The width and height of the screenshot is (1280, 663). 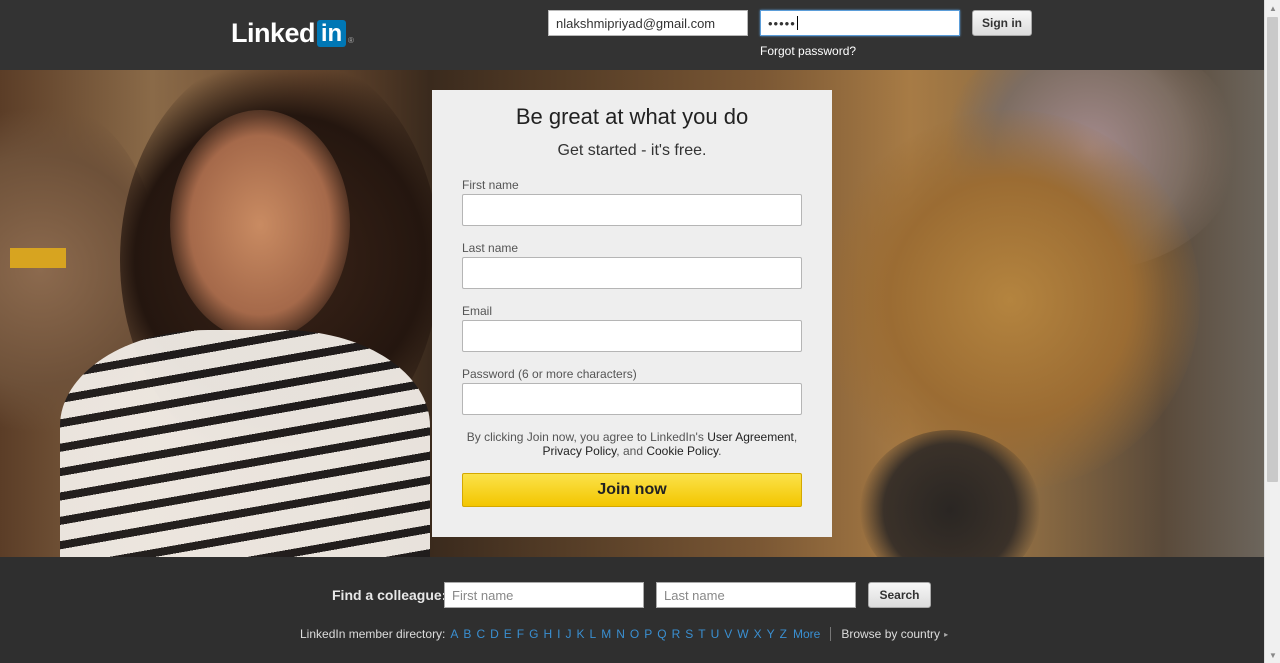 I want to click on directory-letter-link: F, so click(x=520, y=634).